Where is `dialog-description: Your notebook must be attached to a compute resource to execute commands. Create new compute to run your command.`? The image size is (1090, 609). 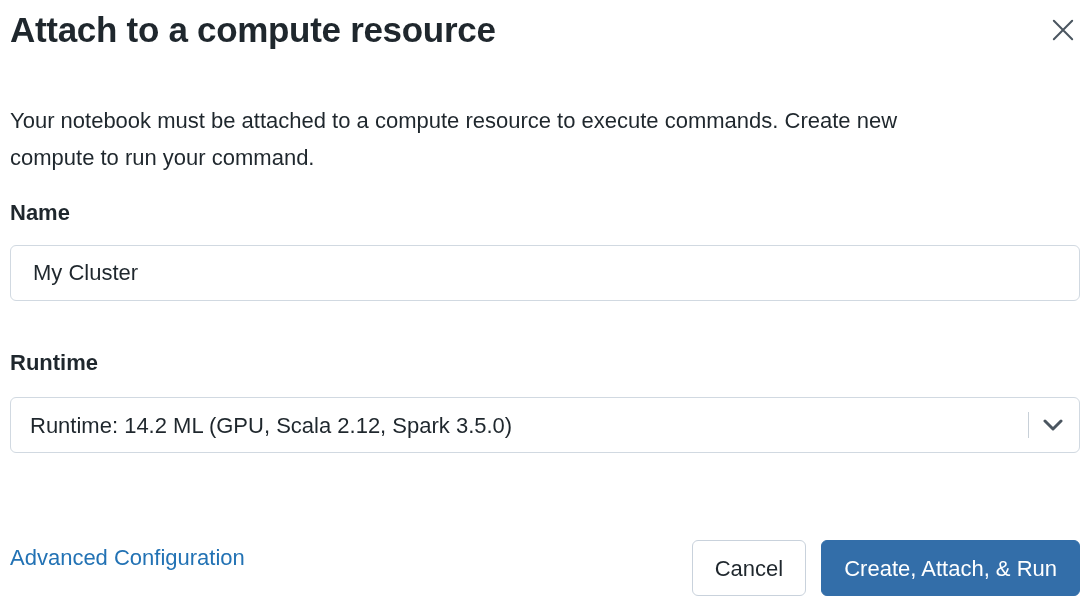
dialog-description: Your notebook must be attached to a compute resource to execute commands. Create new compute to run your command. is located at coordinates (454, 139).